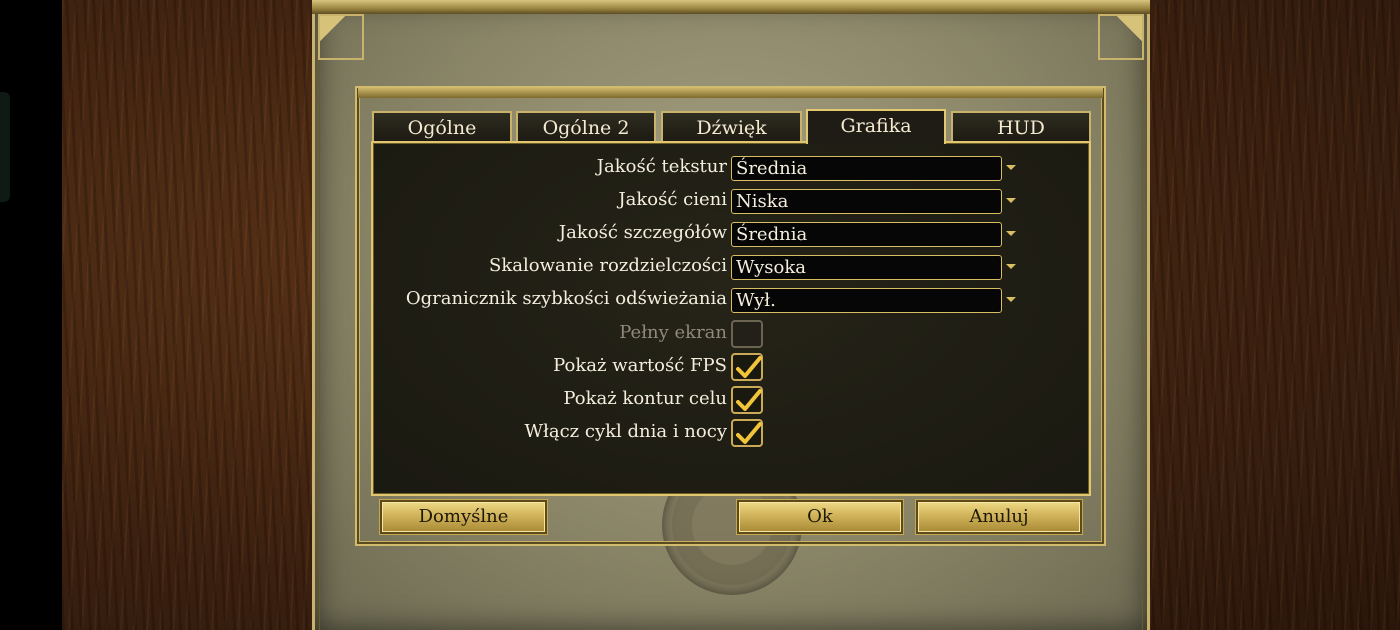 This screenshot has height=630, width=1400. I want to click on fullscreen-label: Pełny ekran, so click(673, 332).